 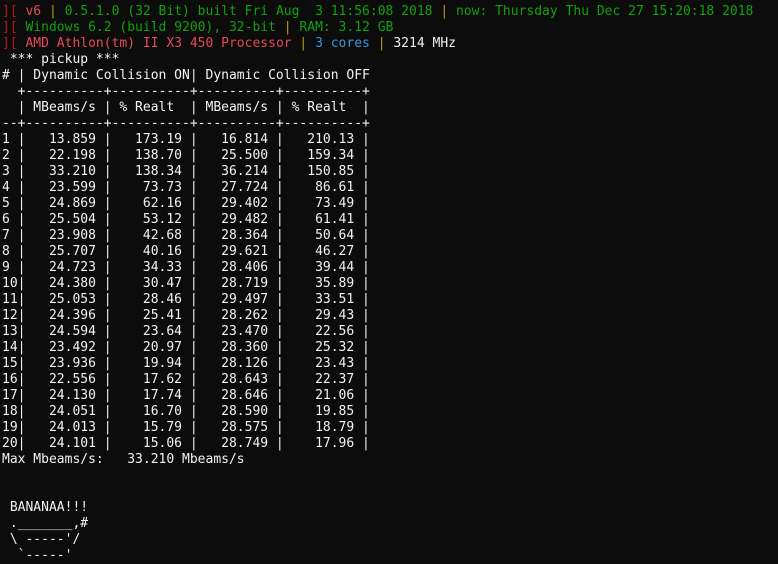 I want to click on table-row: 1 | 13.859 | 173.19 | 16.814 | 210.13 |, so click(x=186, y=139).